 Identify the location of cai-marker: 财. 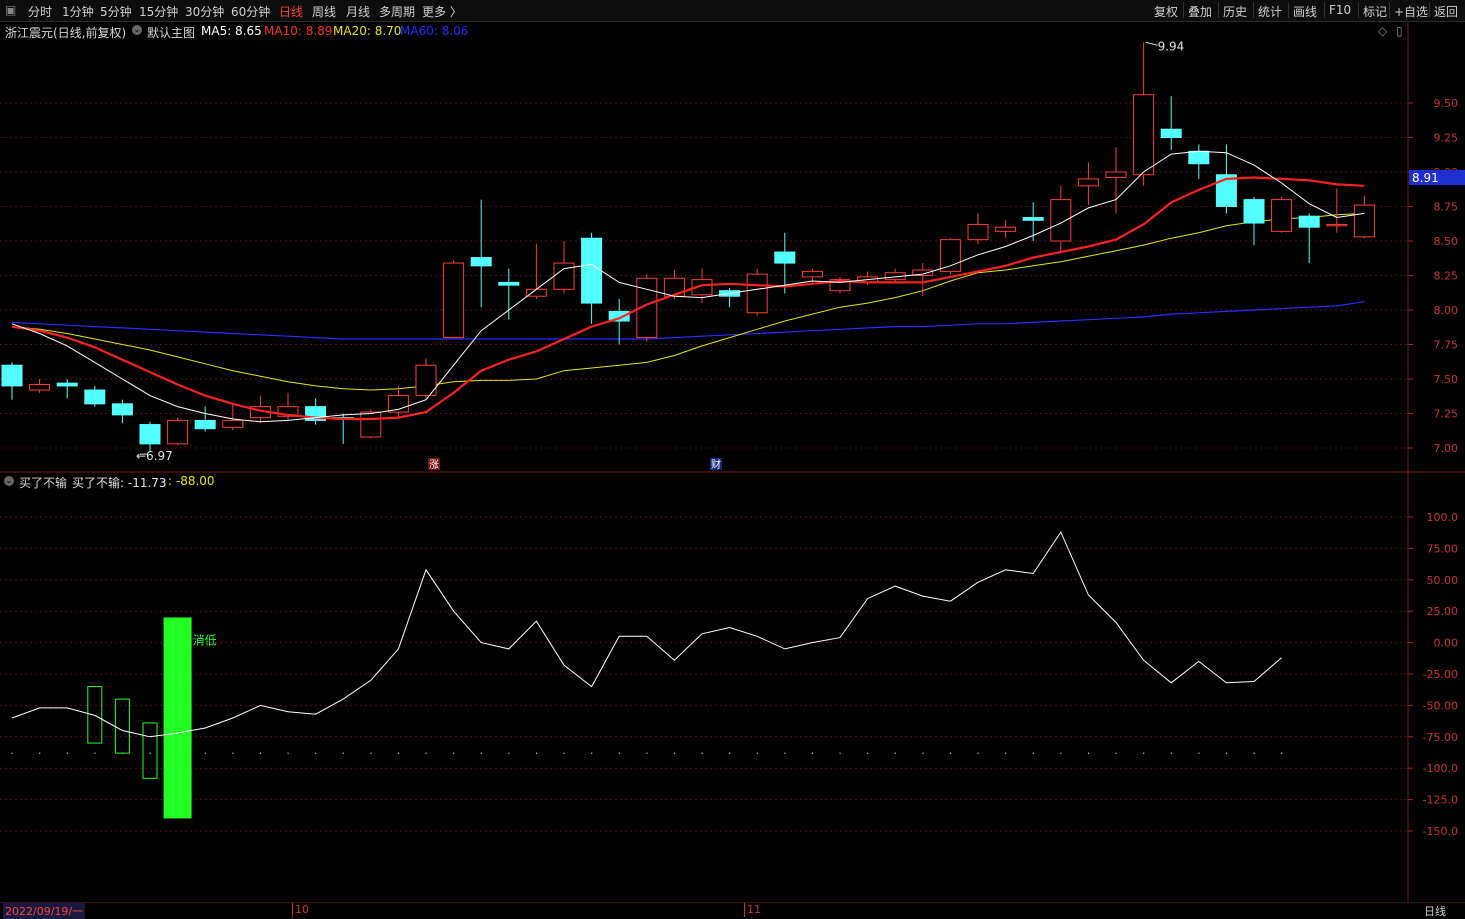
(716, 464).